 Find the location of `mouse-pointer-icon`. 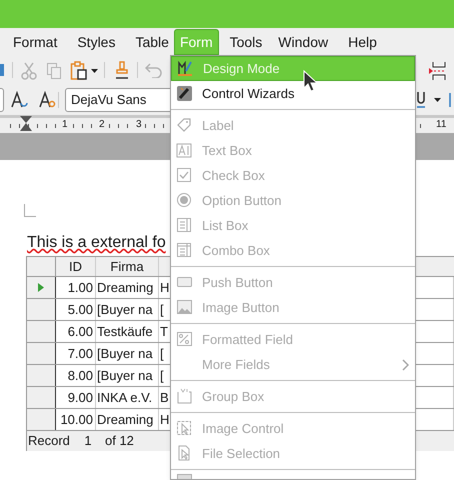

mouse-pointer-icon is located at coordinates (310, 81).